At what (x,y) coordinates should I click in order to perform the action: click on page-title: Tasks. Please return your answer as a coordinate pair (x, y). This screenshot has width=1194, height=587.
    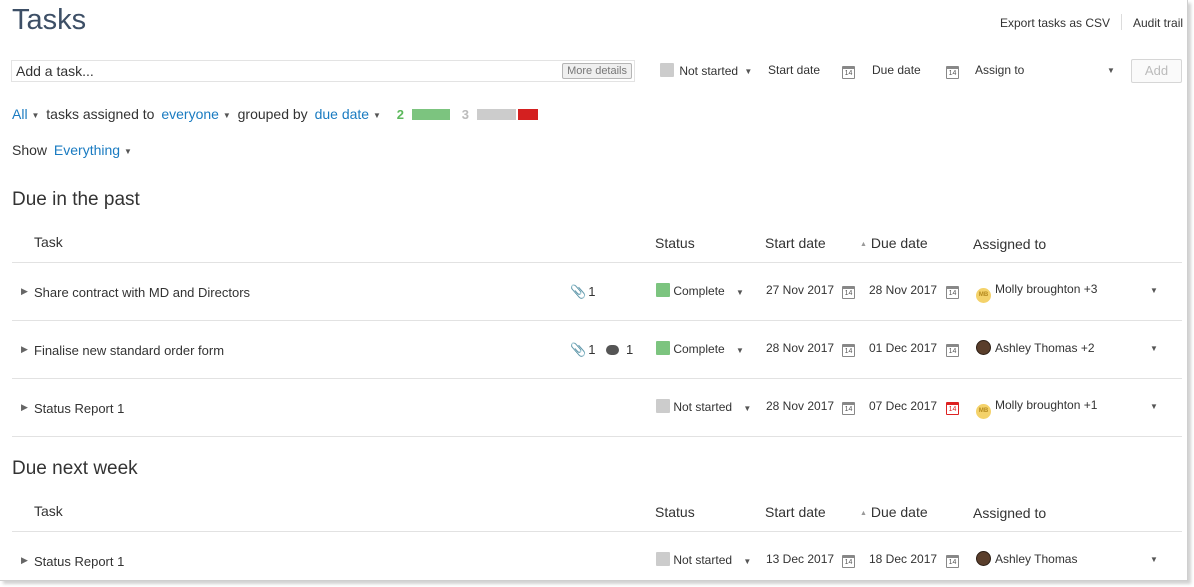
    Looking at the image, I should click on (49, 20).